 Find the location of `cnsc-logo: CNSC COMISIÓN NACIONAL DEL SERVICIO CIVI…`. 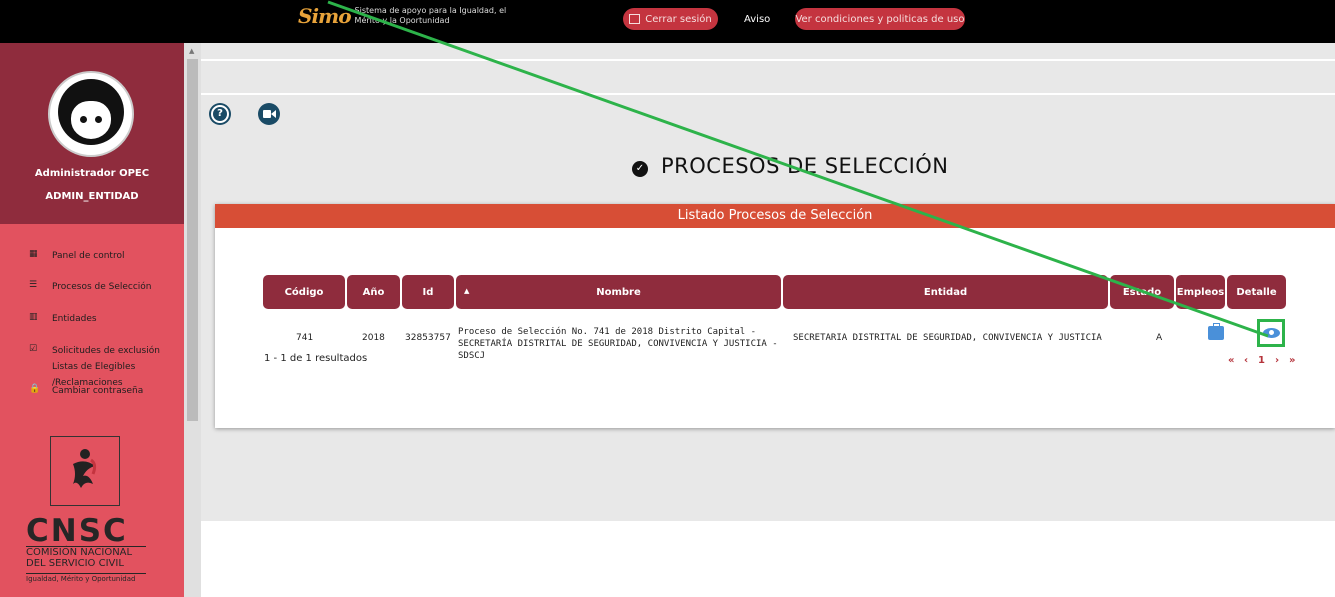

cnsc-logo: CNSC COMISIÓN NACIONAL DEL SERVICIO CIVI… is located at coordinates (86, 509).